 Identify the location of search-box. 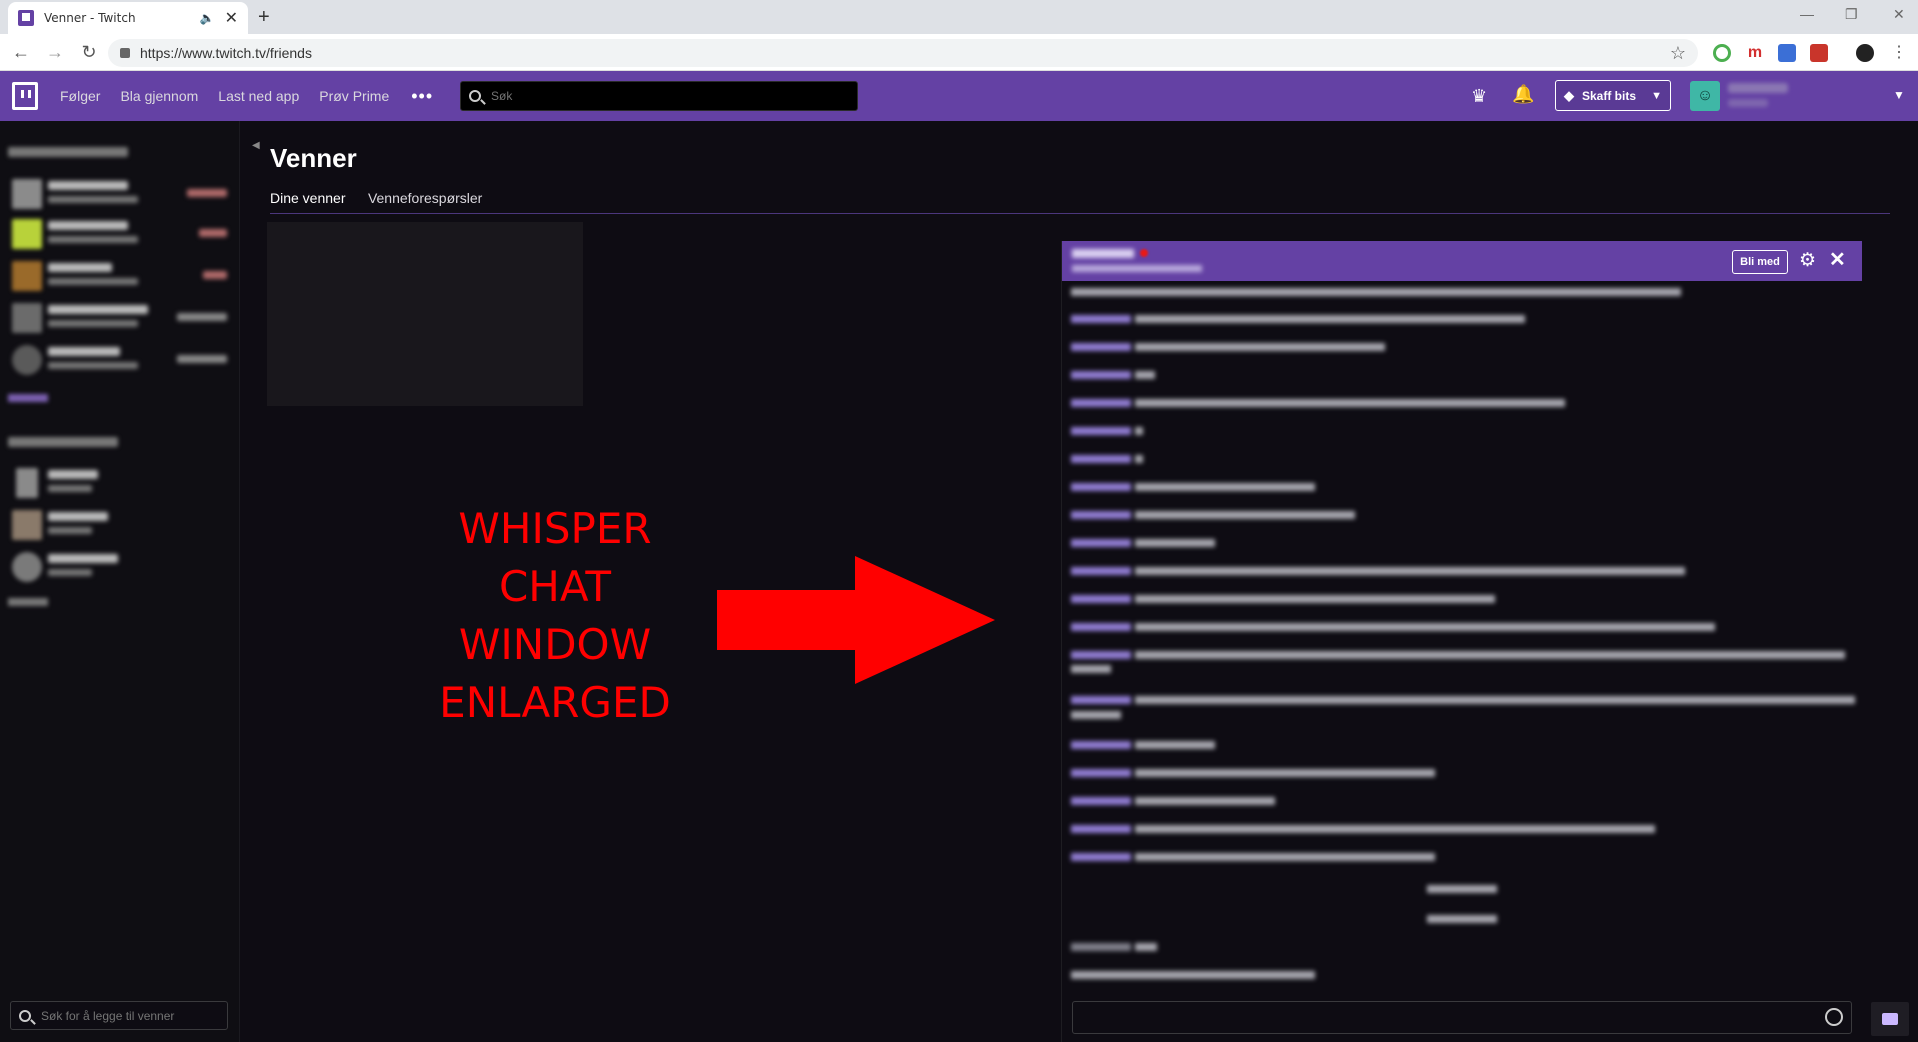
(659, 96).